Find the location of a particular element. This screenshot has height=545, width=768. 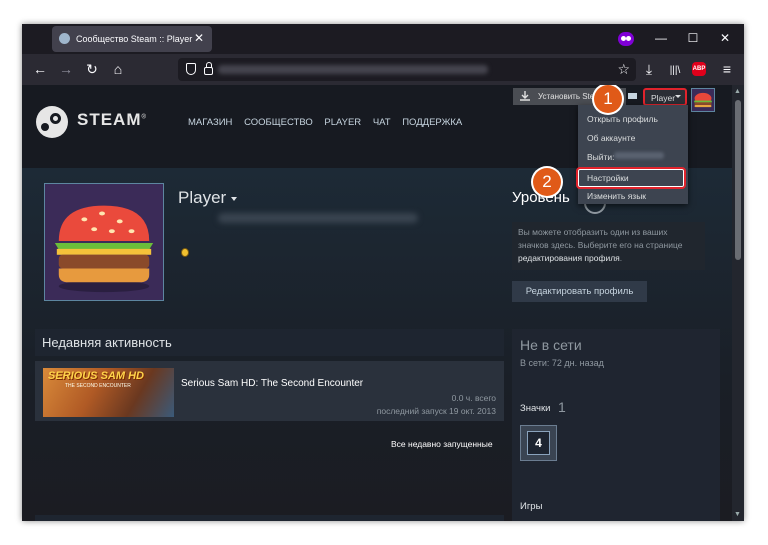

steam-favicon-icon is located at coordinates (64, 38).